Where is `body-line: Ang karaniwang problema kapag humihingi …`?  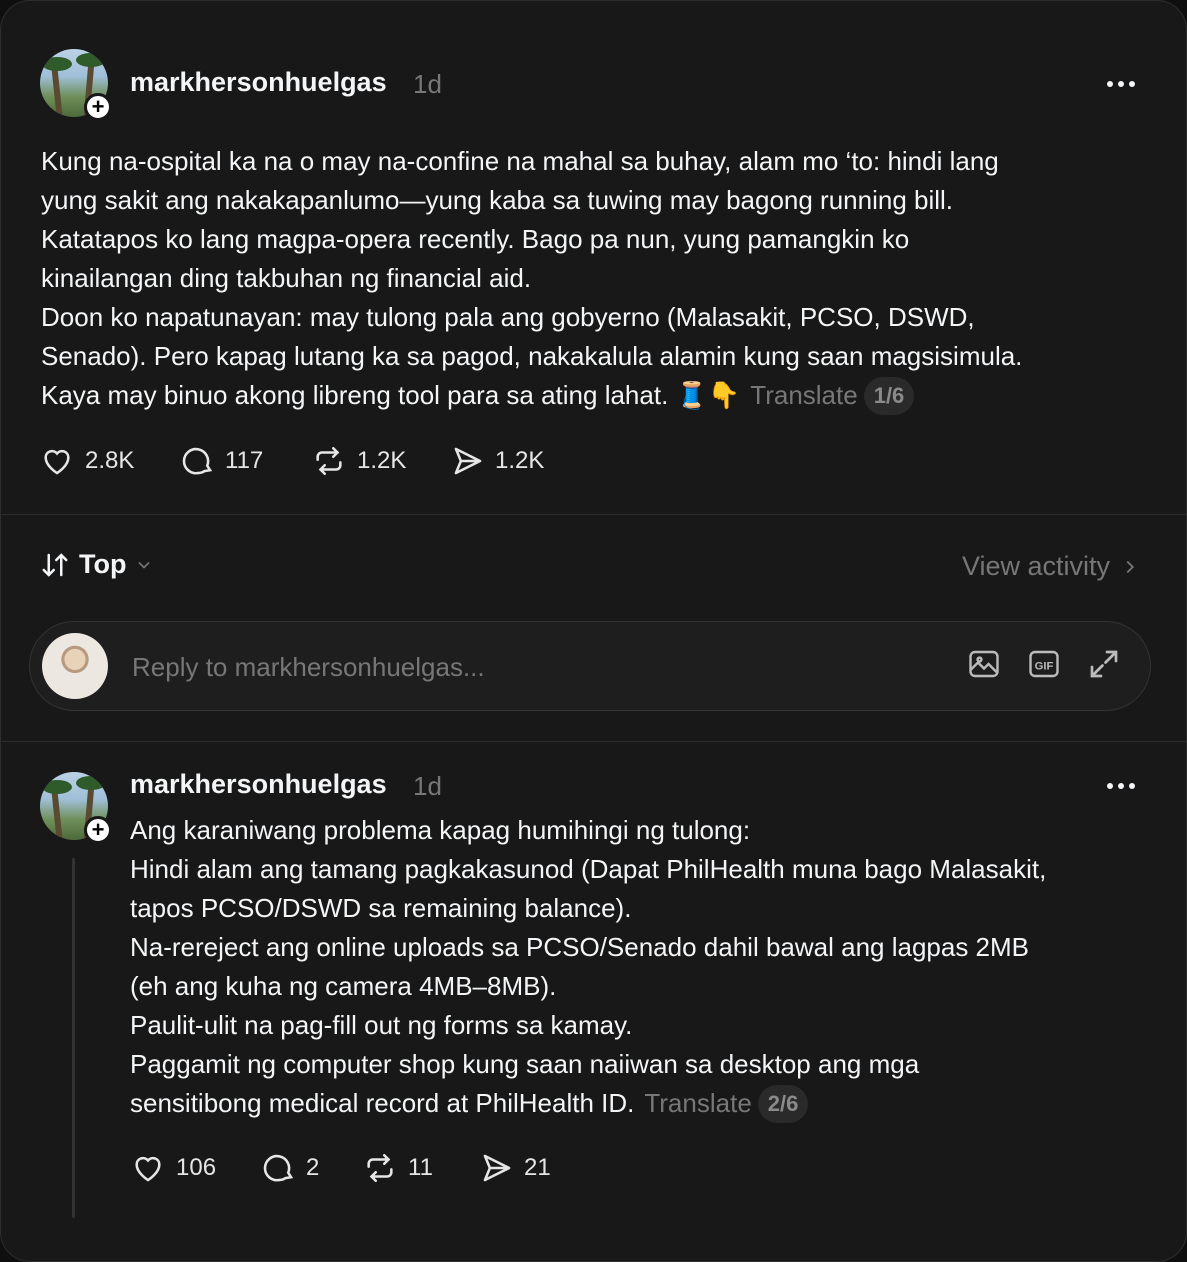
body-line: Ang karaniwang problema kapag humihingi … is located at coordinates (645, 830).